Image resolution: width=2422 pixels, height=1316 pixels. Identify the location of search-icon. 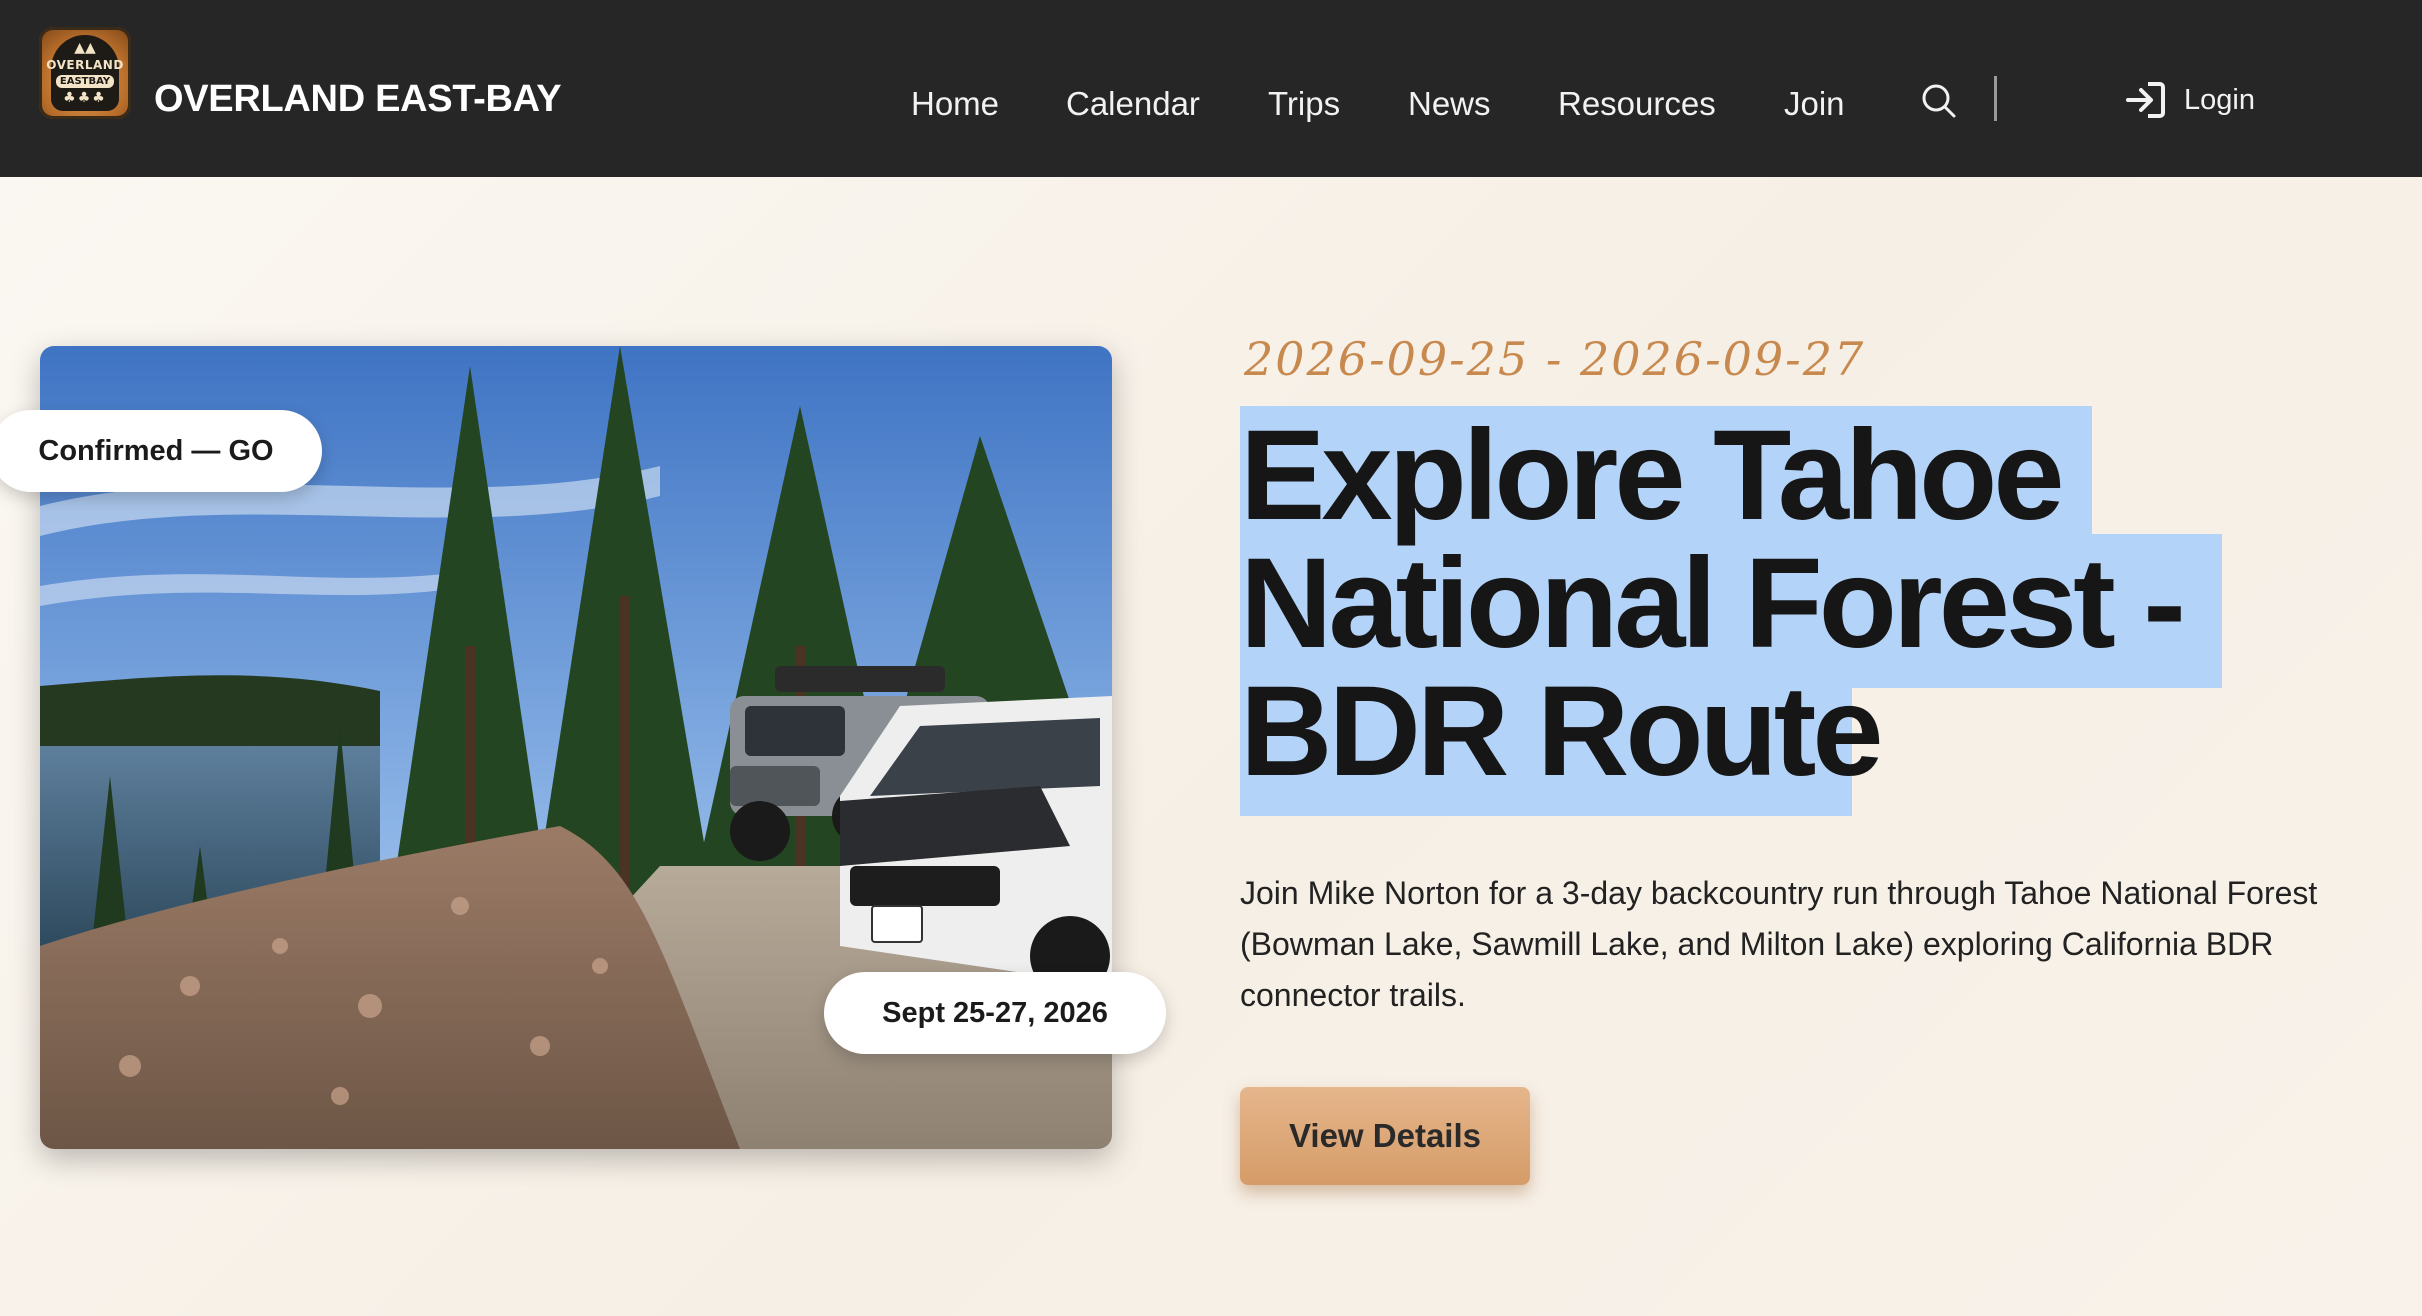
(1939, 101).